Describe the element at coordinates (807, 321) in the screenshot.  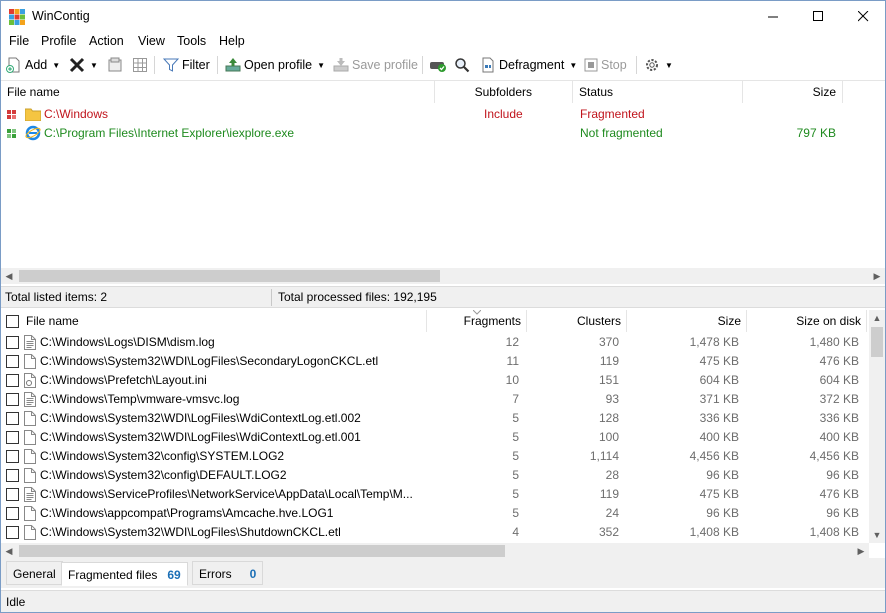
I see `column-header-size-on-disk: Size on disk` at that location.